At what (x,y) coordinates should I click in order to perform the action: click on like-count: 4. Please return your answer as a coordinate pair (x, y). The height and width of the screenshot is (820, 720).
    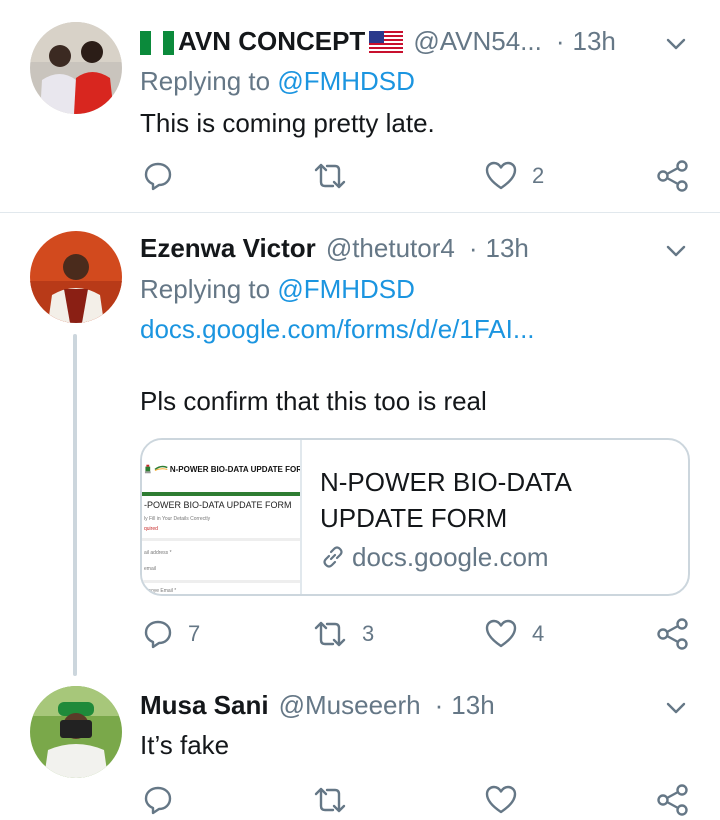
    Looking at the image, I should click on (538, 633).